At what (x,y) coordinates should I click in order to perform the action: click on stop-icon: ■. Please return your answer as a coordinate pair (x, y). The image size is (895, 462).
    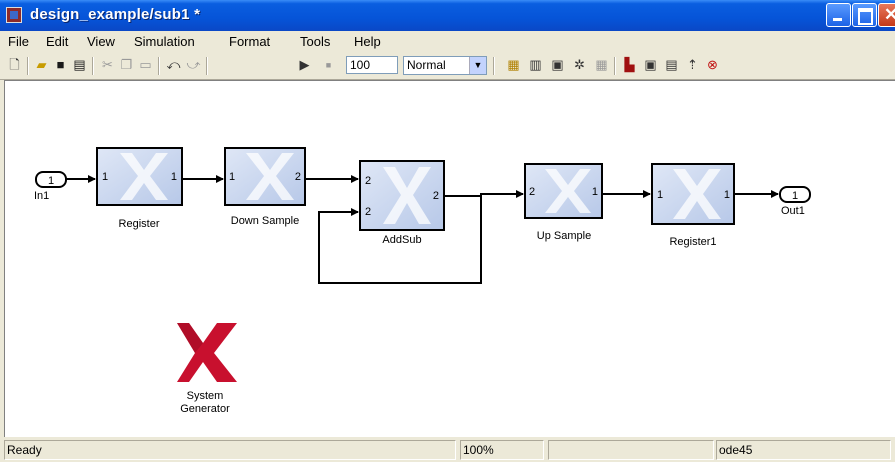
    Looking at the image, I should click on (328, 65).